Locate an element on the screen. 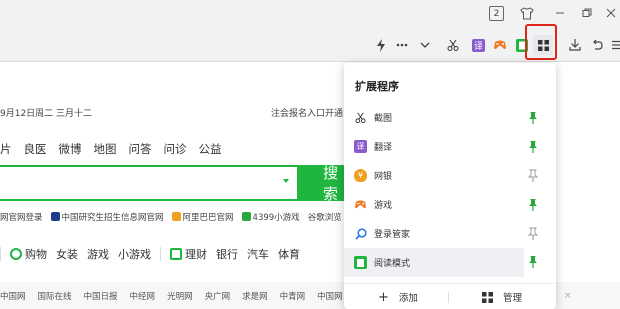  reading-mode-icon is located at coordinates (360, 262).